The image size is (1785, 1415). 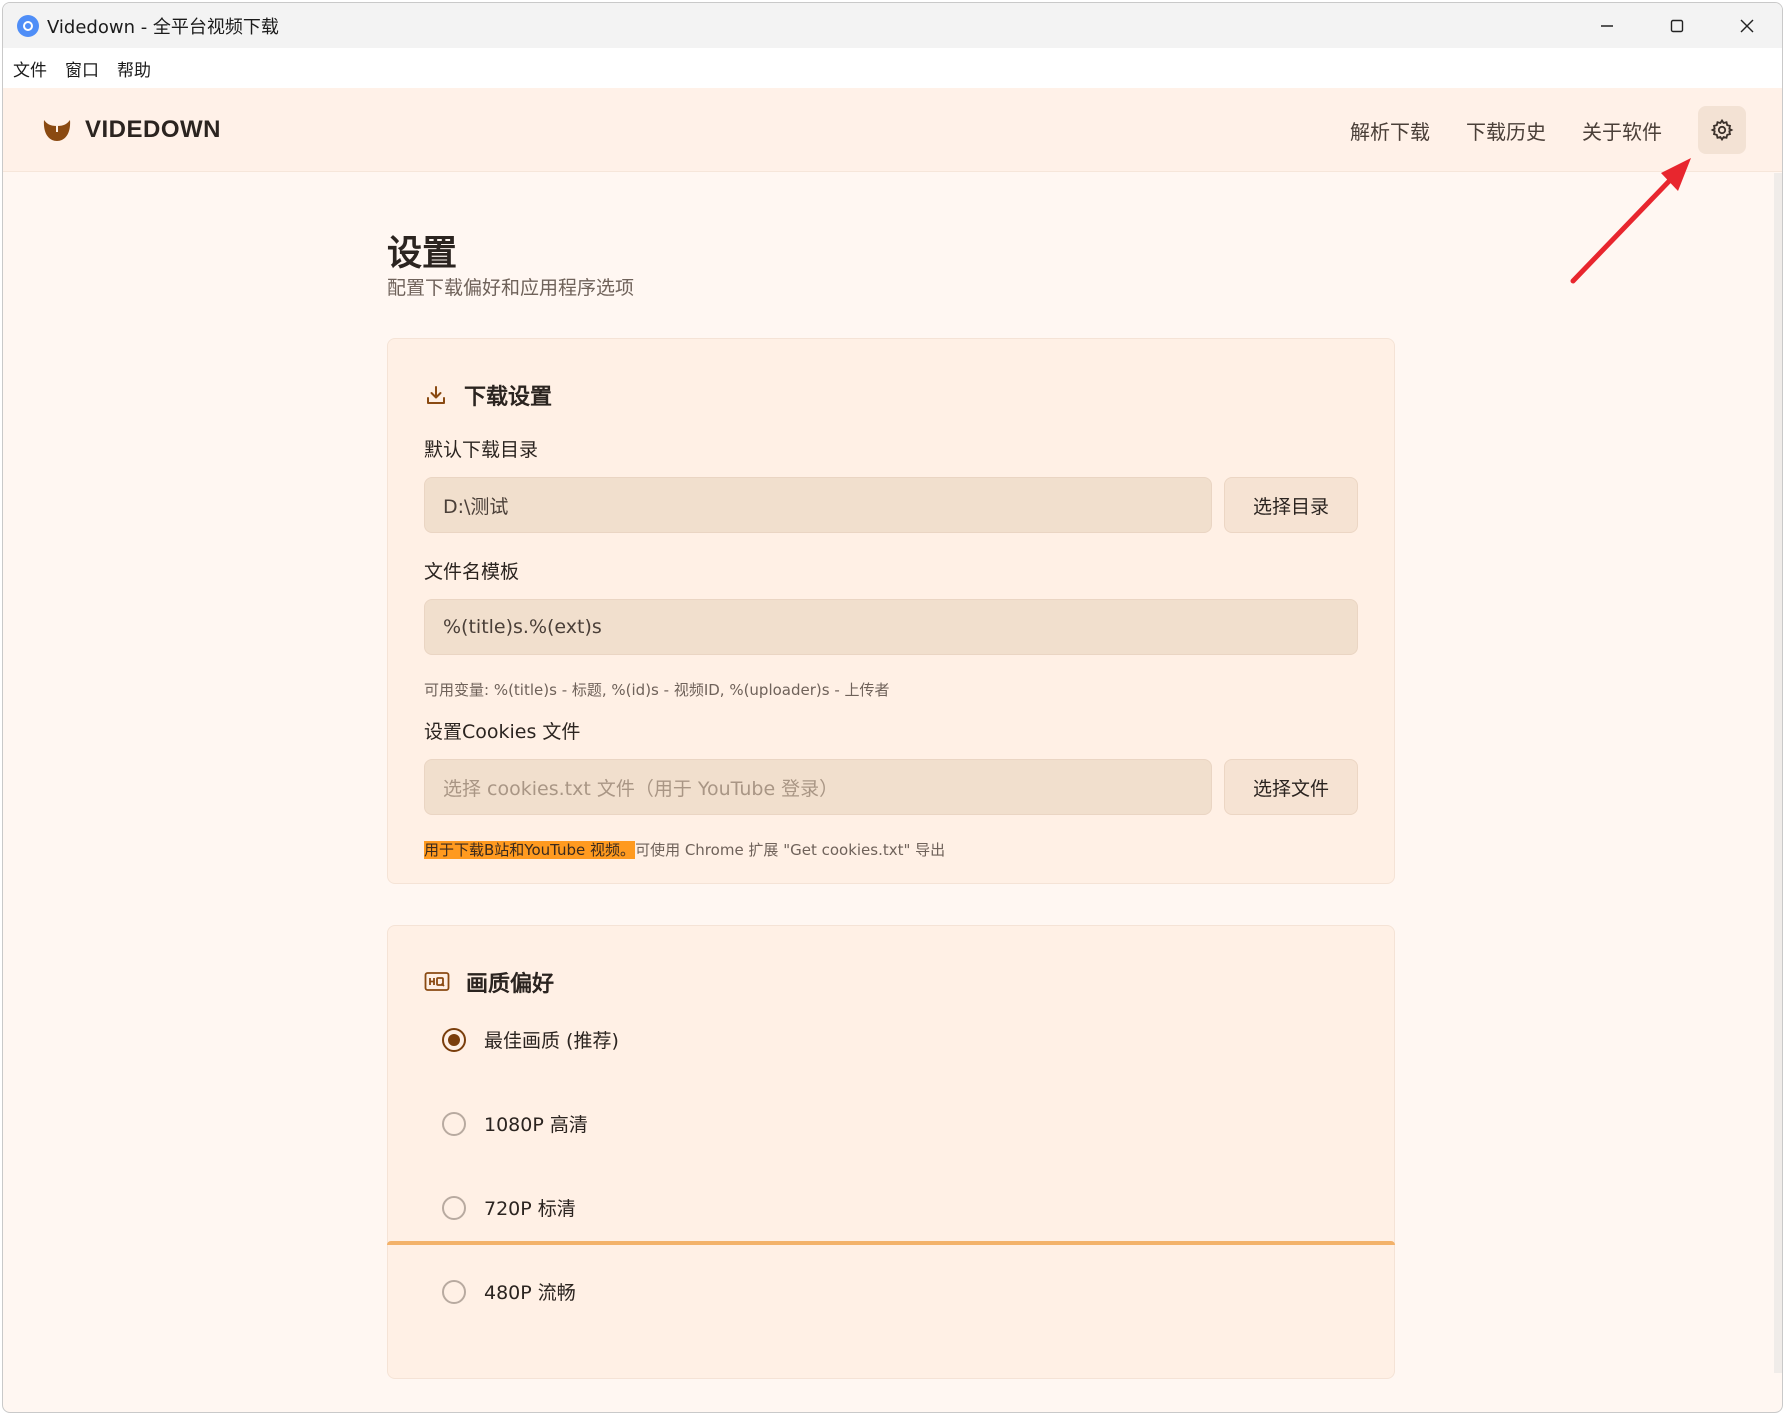 I want to click on menu-help: 帮助, so click(x=134, y=68).